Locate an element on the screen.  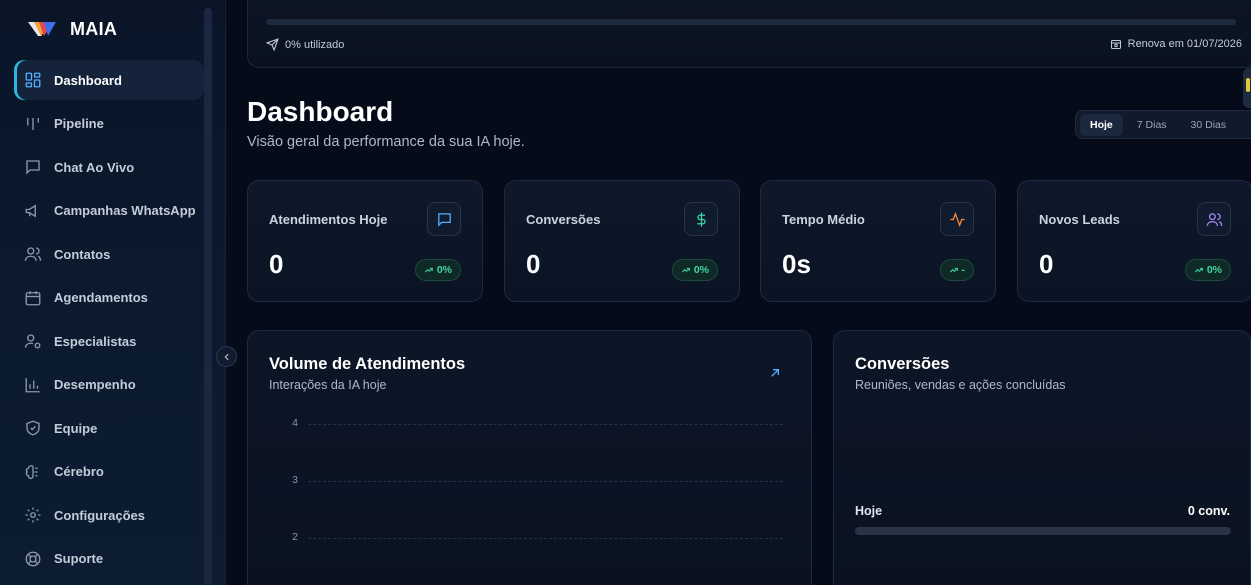
usage-progress-bar is located at coordinates (751, 22).